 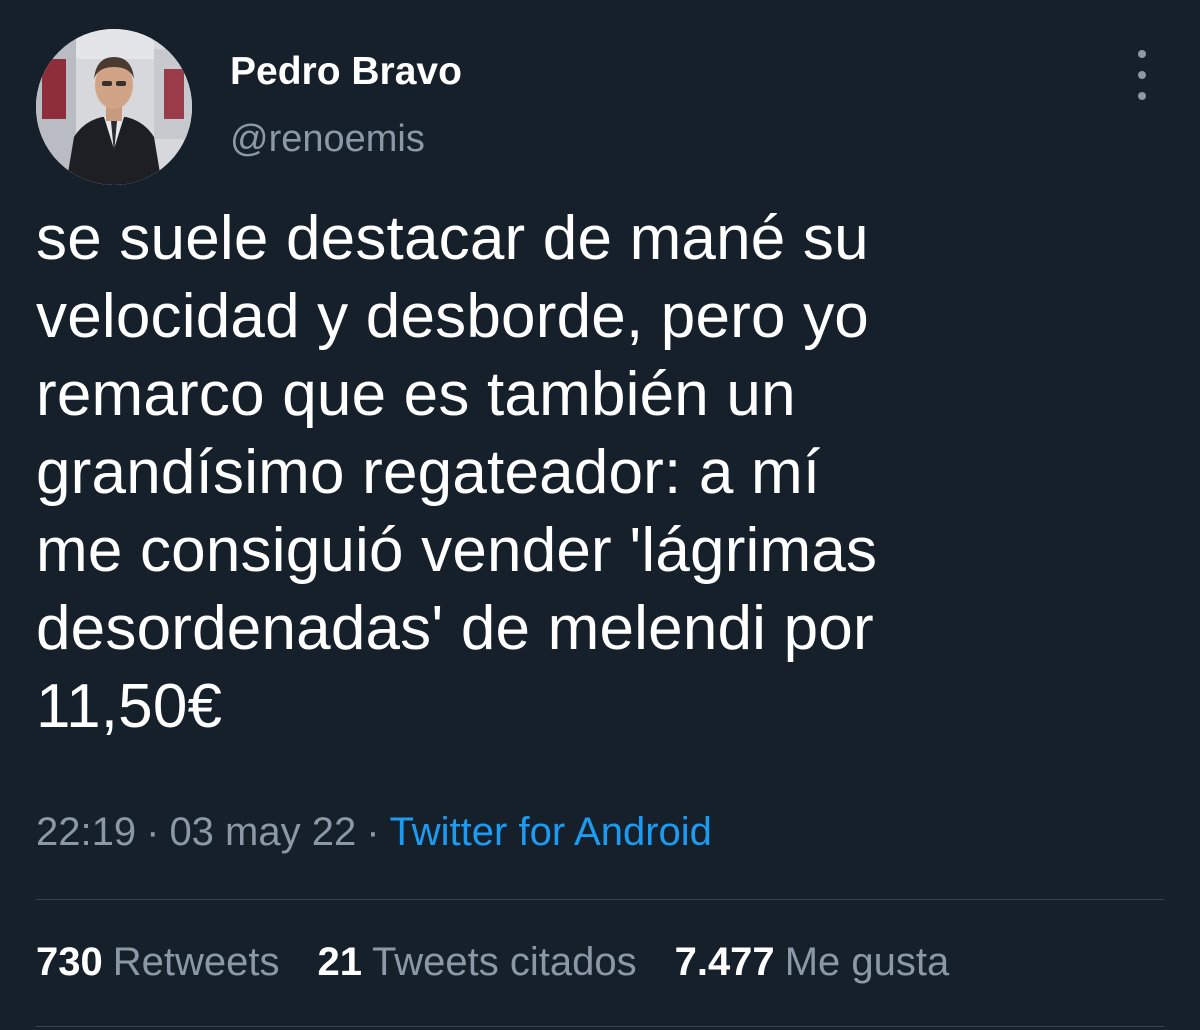 What do you see at coordinates (455, 628) in the screenshot?
I see `tweet-text-line: desordenadas' de melendi por` at bounding box center [455, 628].